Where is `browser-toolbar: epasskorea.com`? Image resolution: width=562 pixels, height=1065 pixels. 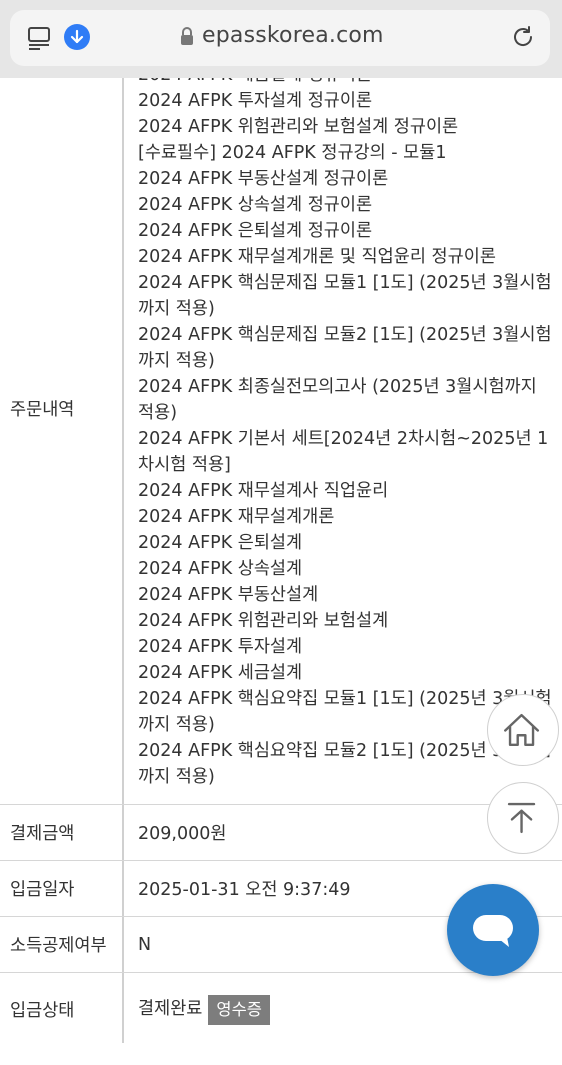 browser-toolbar: epasskorea.com is located at coordinates (281, 39).